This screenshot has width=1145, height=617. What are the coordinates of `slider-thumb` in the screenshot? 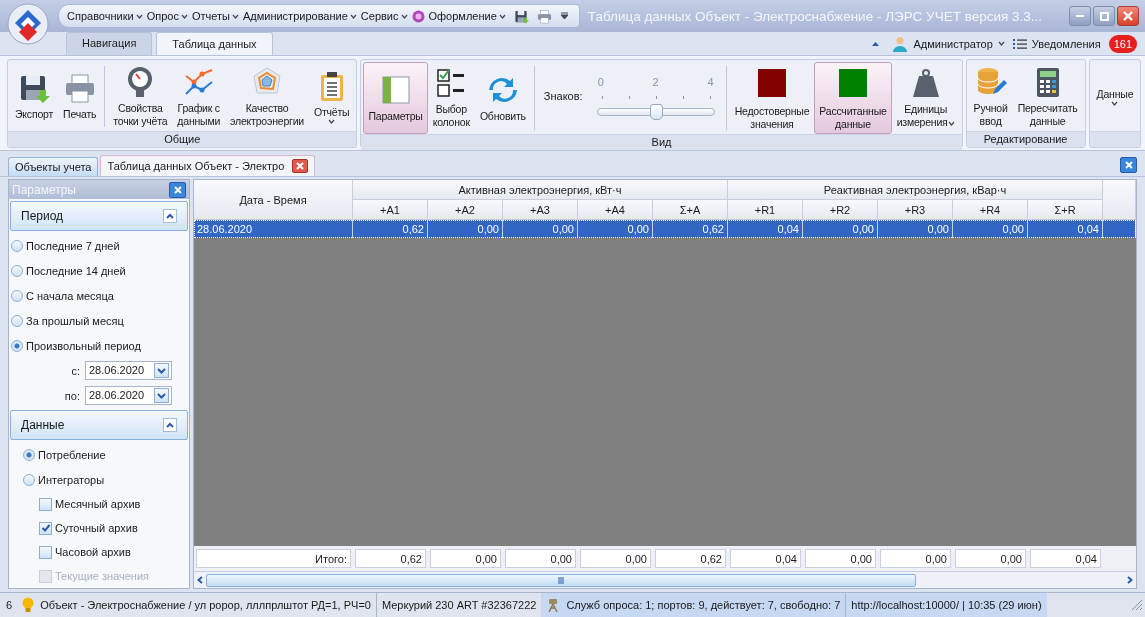 It's located at (657, 112).